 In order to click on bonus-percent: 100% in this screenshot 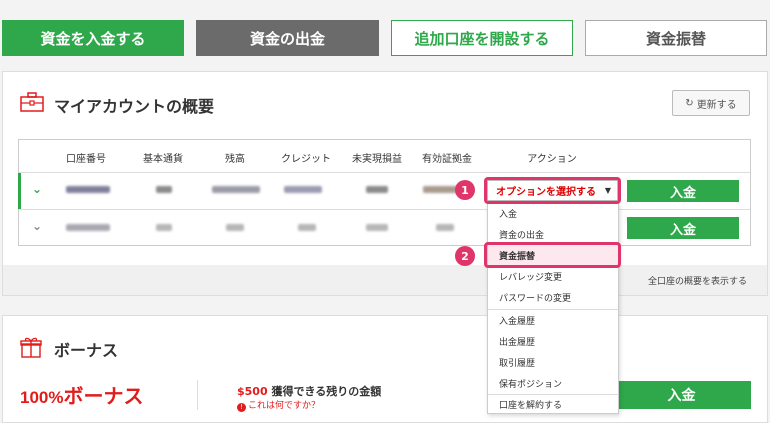, I will do `click(42, 397)`.